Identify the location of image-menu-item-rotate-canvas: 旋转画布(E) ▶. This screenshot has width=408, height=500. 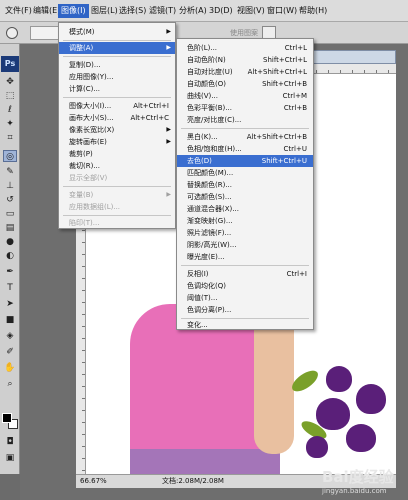
(117, 142).